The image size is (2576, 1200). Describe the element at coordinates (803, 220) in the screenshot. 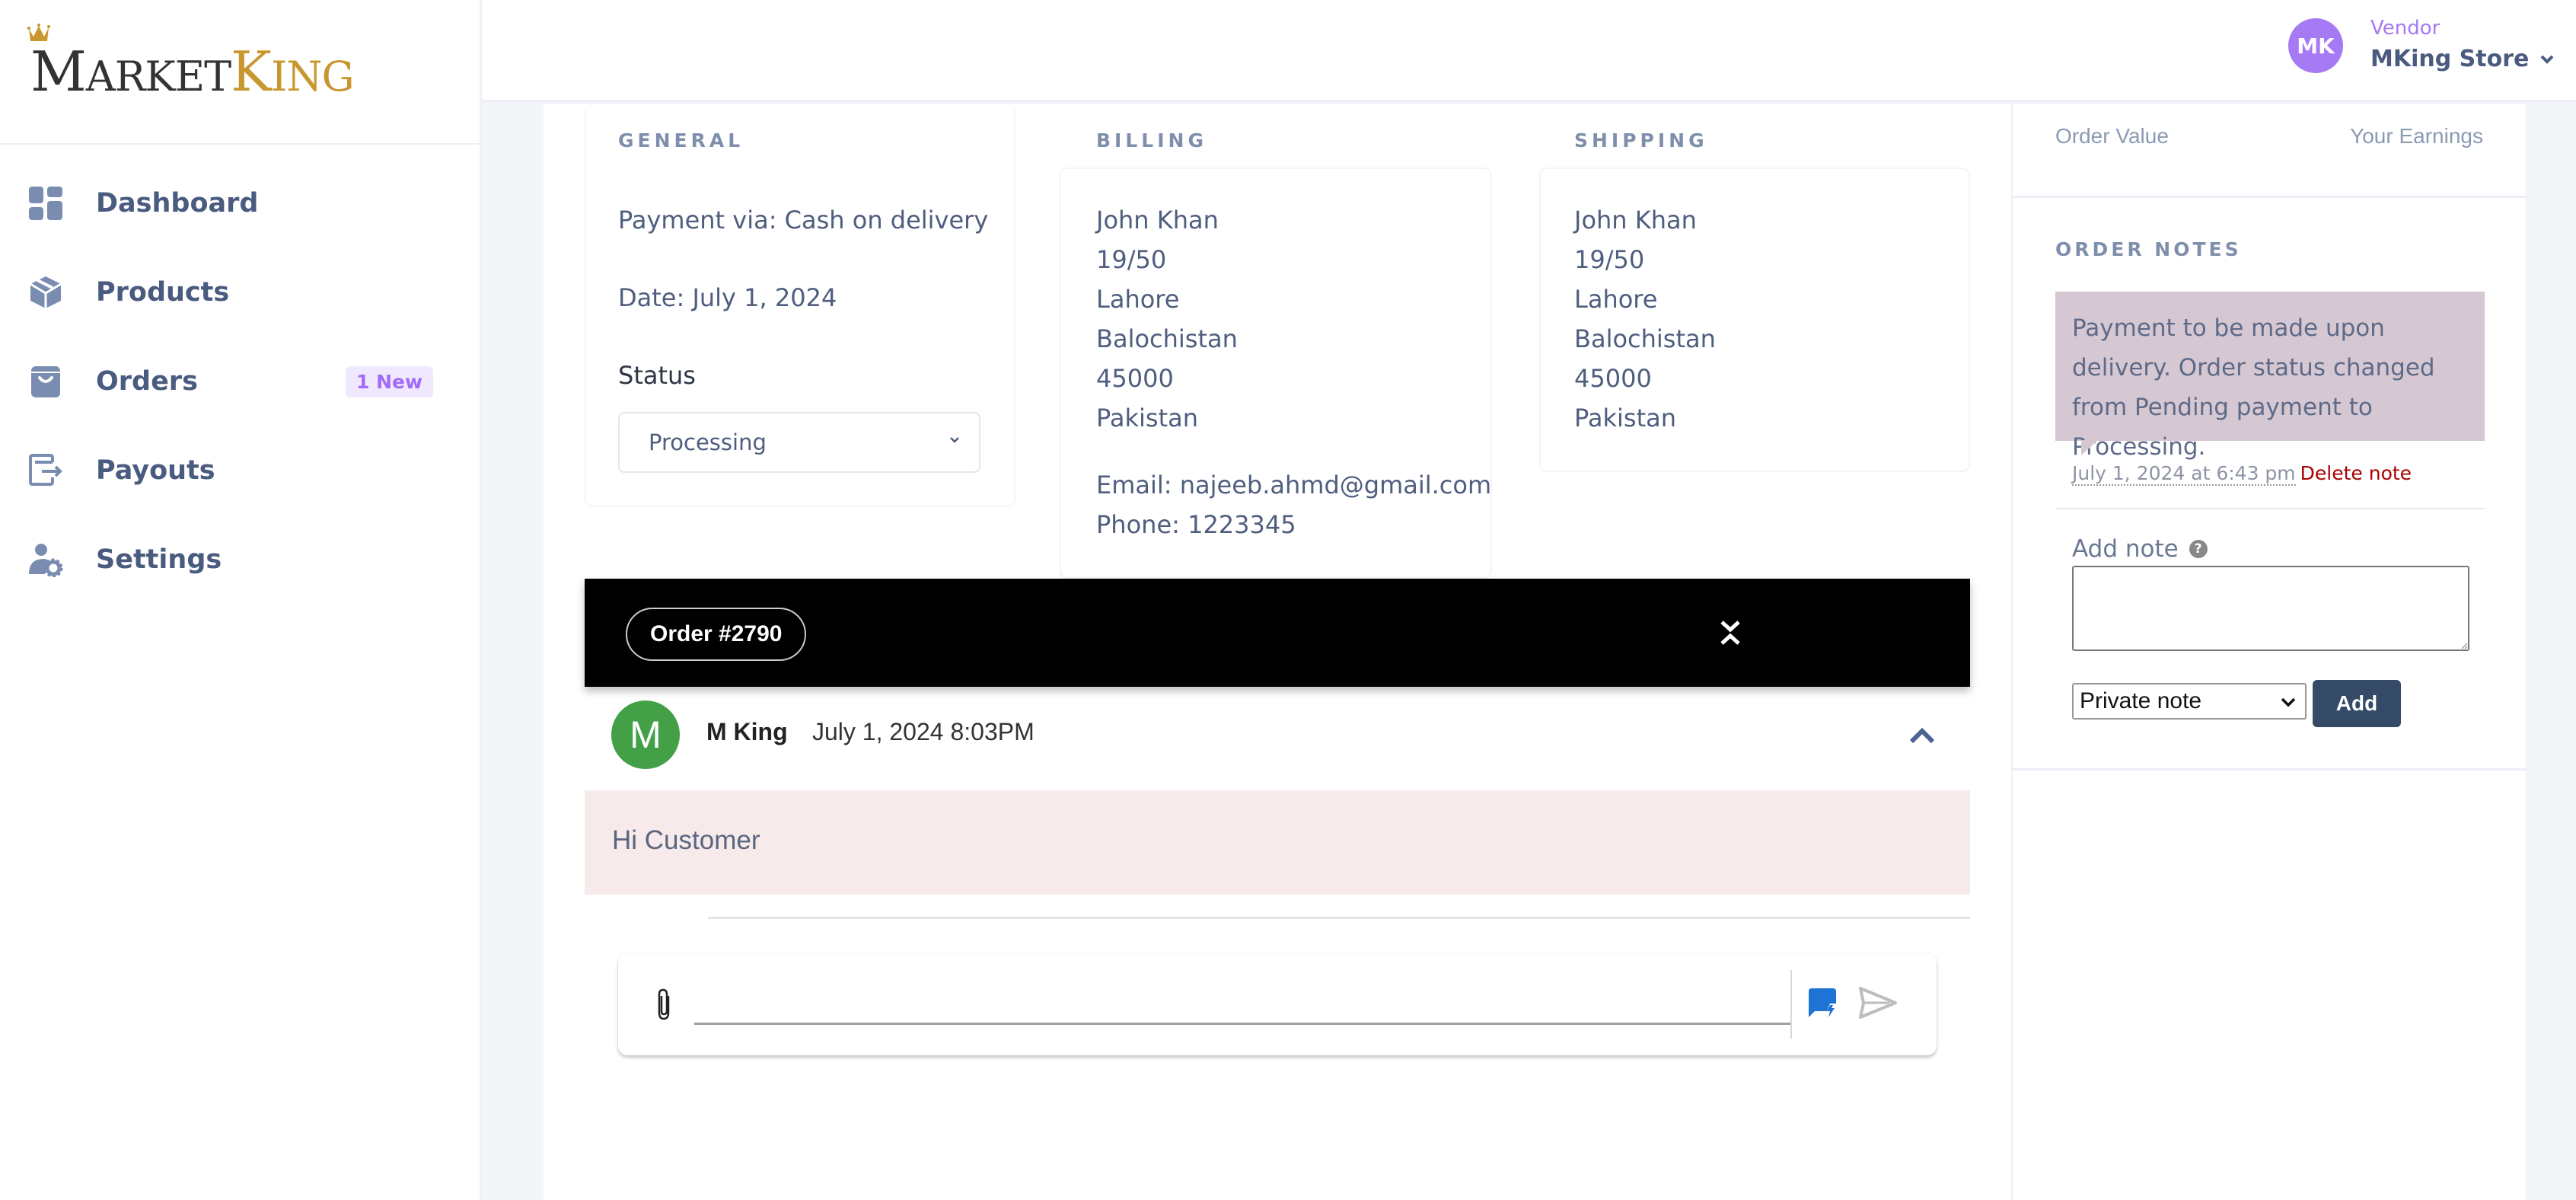

I see `payment-method: Payment via: Cash on delivery` at that location.